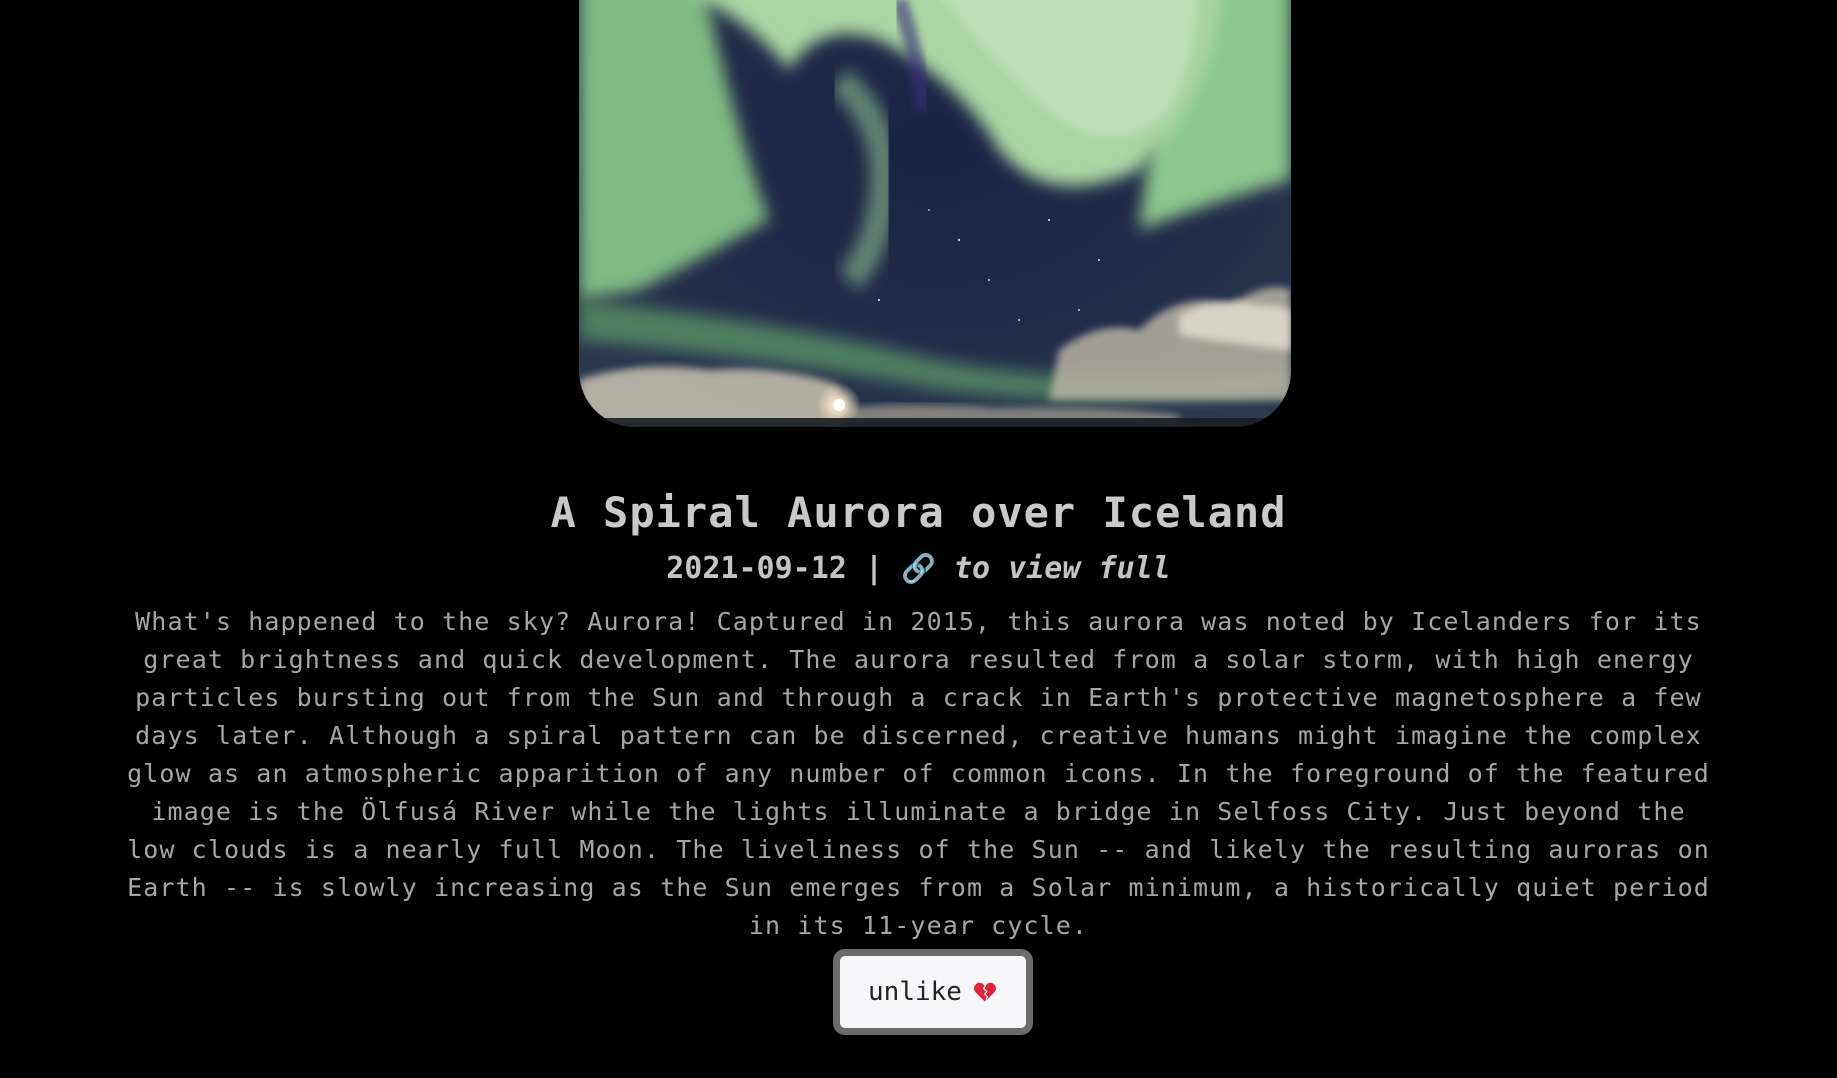 This screenshot has width=1837, height=1078. I want to click on date-text: 2021-09-12, so click(756, 568).